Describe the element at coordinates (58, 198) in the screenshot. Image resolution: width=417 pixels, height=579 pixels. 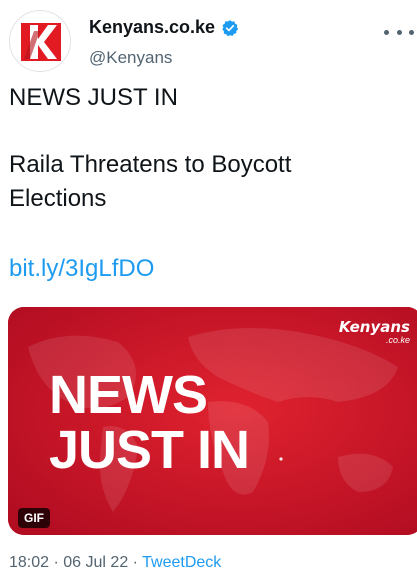
I see `tweet-text-line: Elections` at that location.